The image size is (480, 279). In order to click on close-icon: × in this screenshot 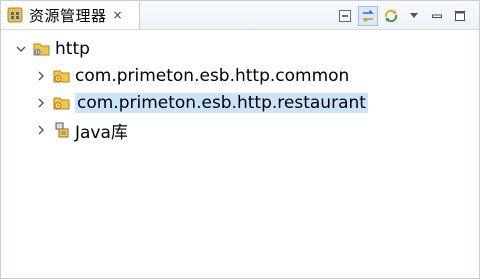, I will do `click(118, 15)`.